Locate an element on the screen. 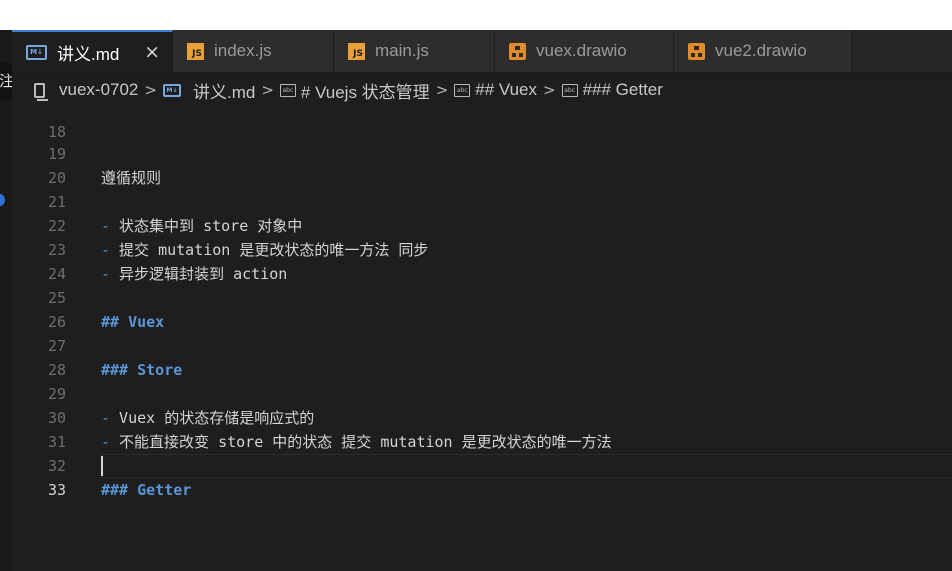 This screenshot has height=571, width=952. left-strip is located at coordinates (6, 300).